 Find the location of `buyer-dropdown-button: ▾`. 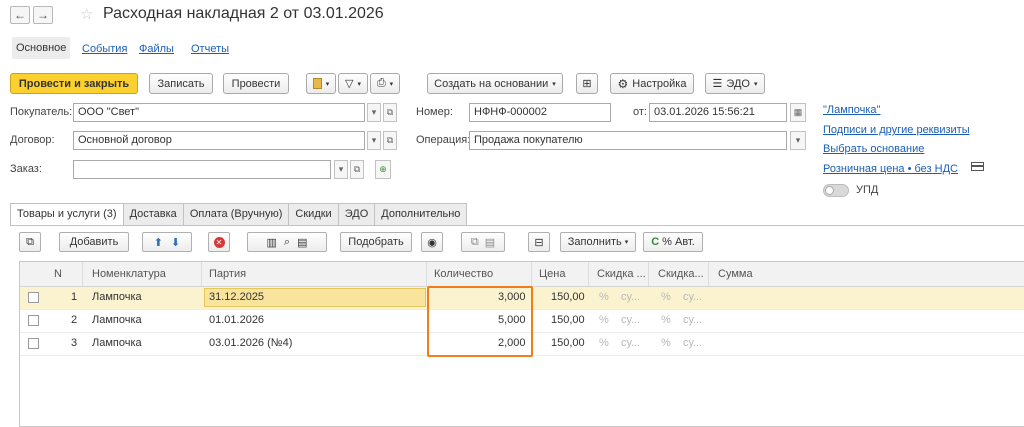

buyer-dropdown-button: ▾ is located at coordinates (374, 112).